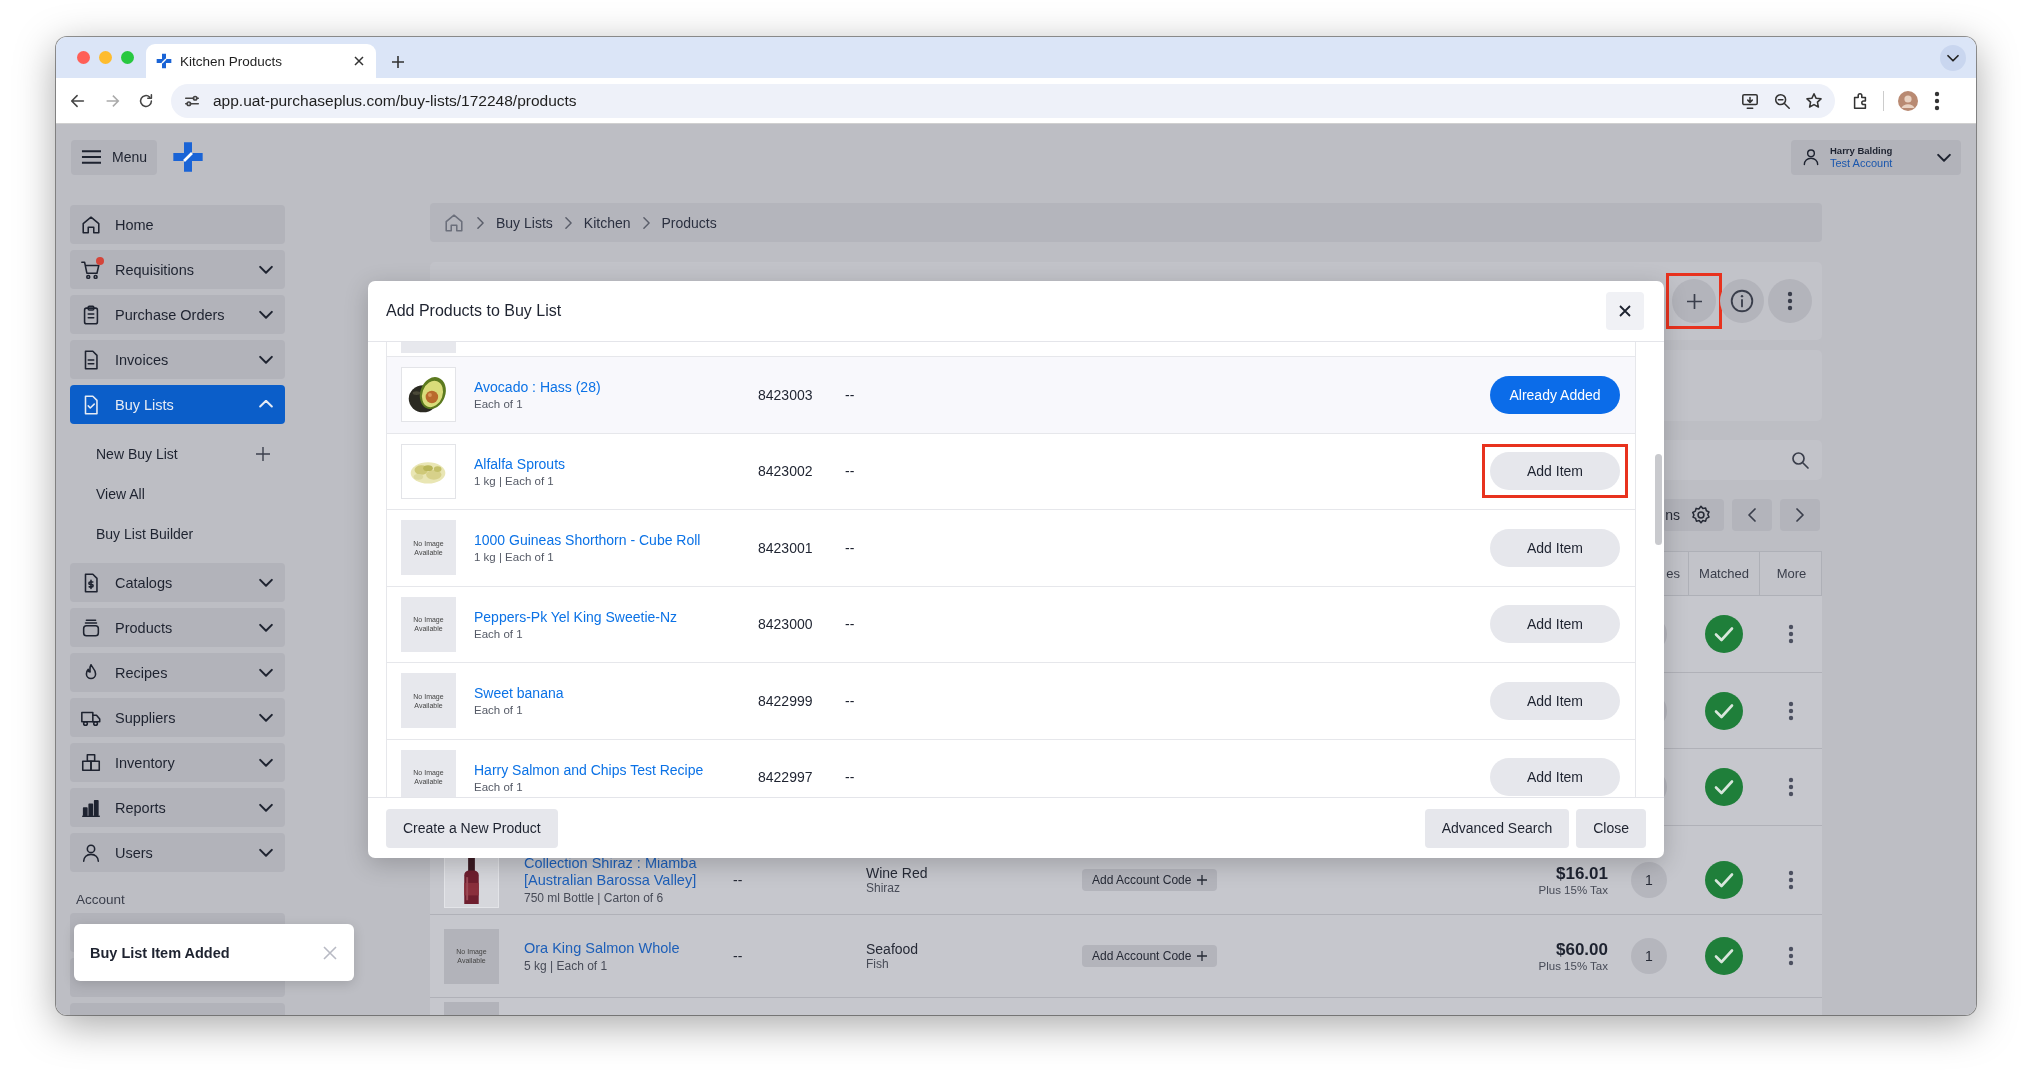 The width and height of the screenshot is (2032, 1089). Describe the element at coordinates (177, 404) in the screenshot. I see `sidebar-item: Buy Lists` at that location.